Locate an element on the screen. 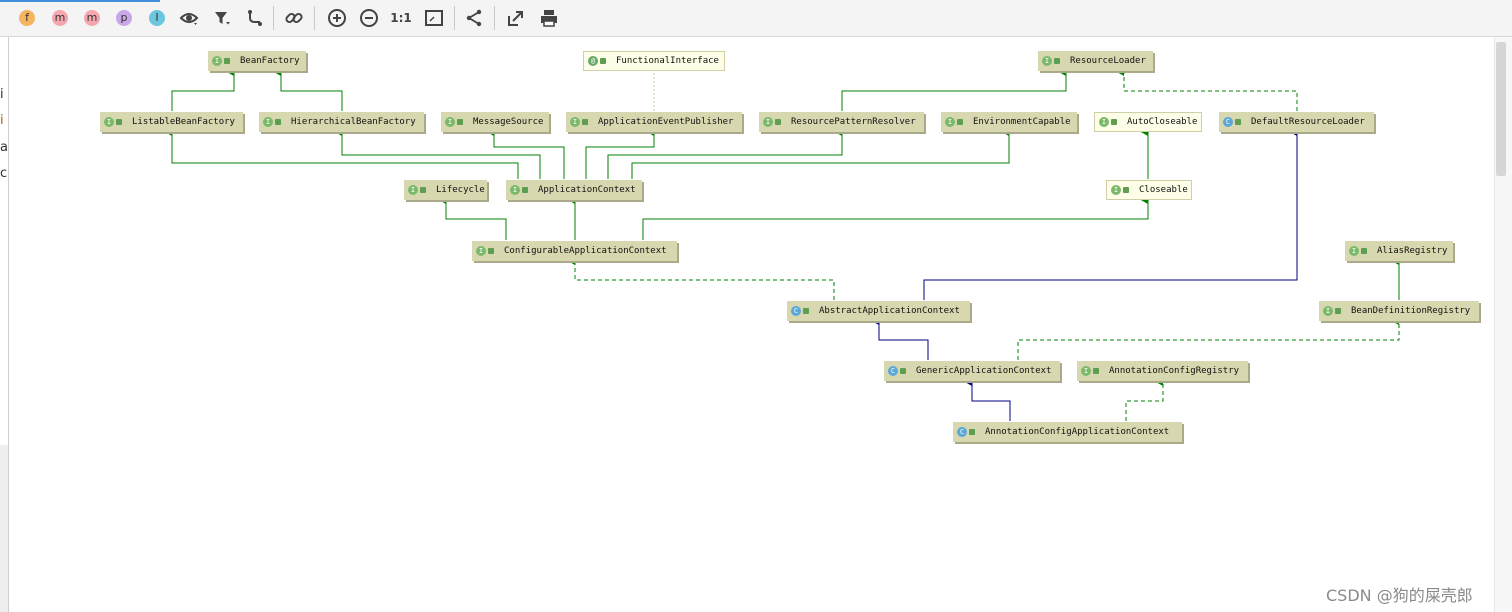 The image size is (1512, 612). abstract-class-icon: C is located at coordinates (796, 311).